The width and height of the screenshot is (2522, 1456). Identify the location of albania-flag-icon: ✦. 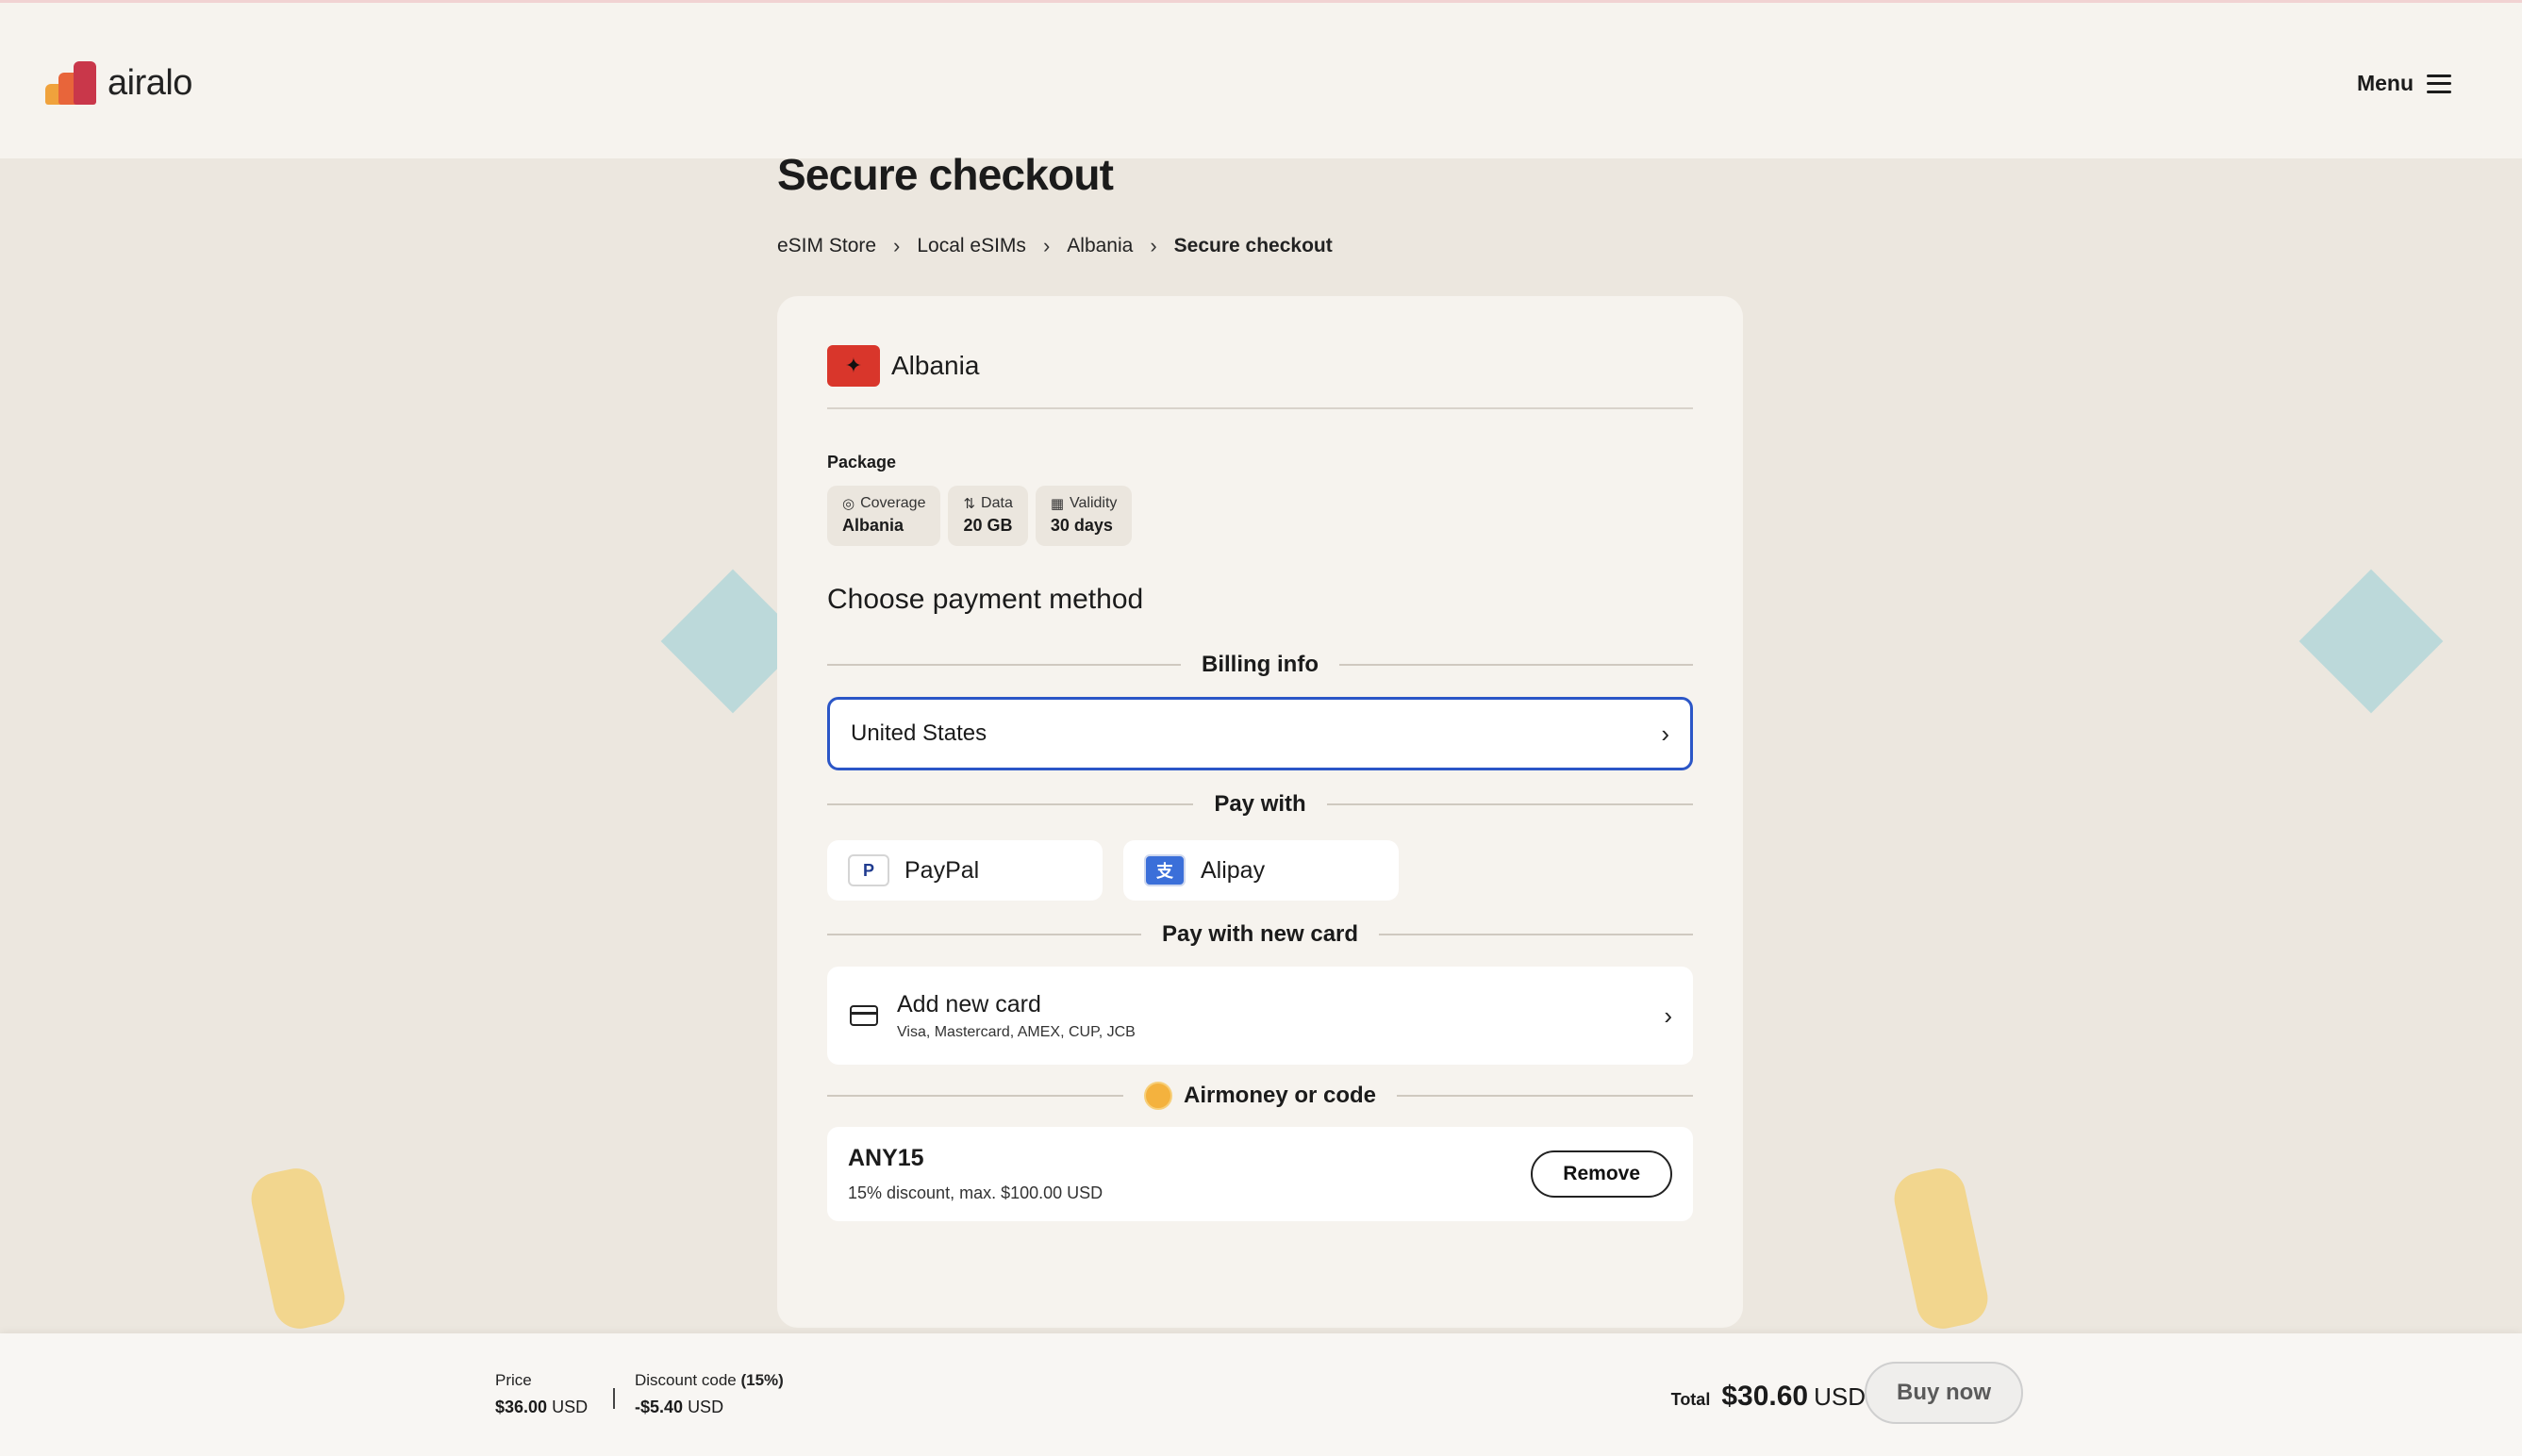
(853, 366).